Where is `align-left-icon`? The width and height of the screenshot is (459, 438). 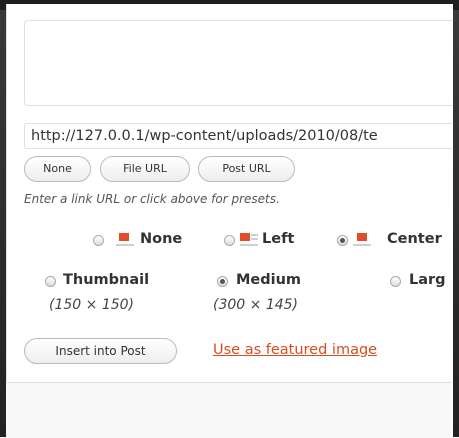
align-left-icon is located at coordinates (249, 239).